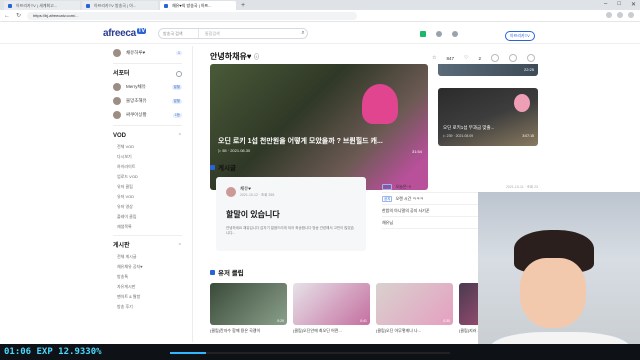 This screenshot has height=360, width=640. I want to click on clip-duration: 0:30, so click(446, 321).